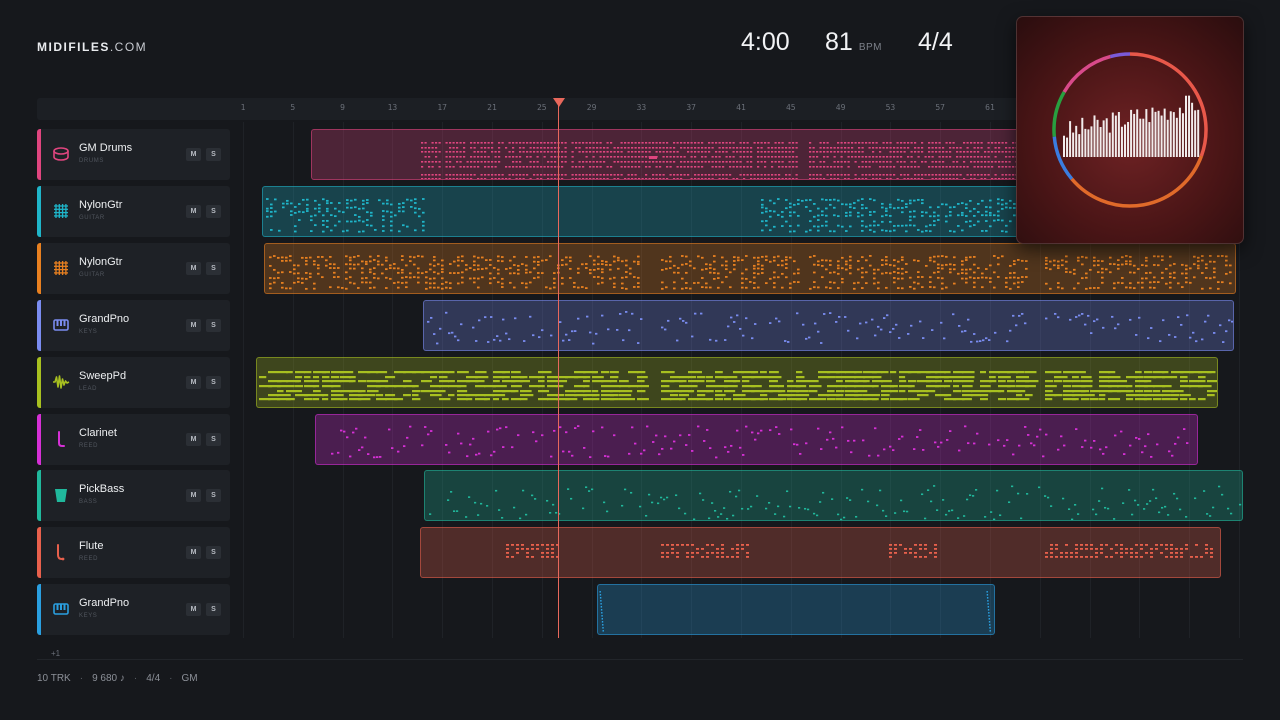 The width and height of the screenshot is (1280, 720). Describe the element at coordinates (243, 107) in the screenshot. I see `ruler-tick: 1` at that location.